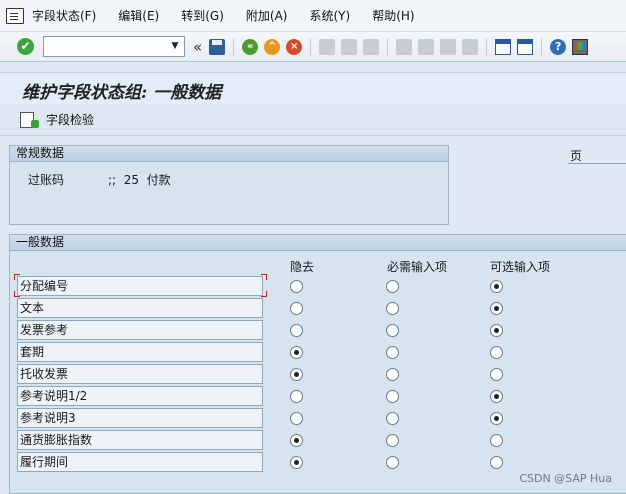 This screenshot has width=626, height=494. I want to click on field-label: 文本, so click(140, 308).